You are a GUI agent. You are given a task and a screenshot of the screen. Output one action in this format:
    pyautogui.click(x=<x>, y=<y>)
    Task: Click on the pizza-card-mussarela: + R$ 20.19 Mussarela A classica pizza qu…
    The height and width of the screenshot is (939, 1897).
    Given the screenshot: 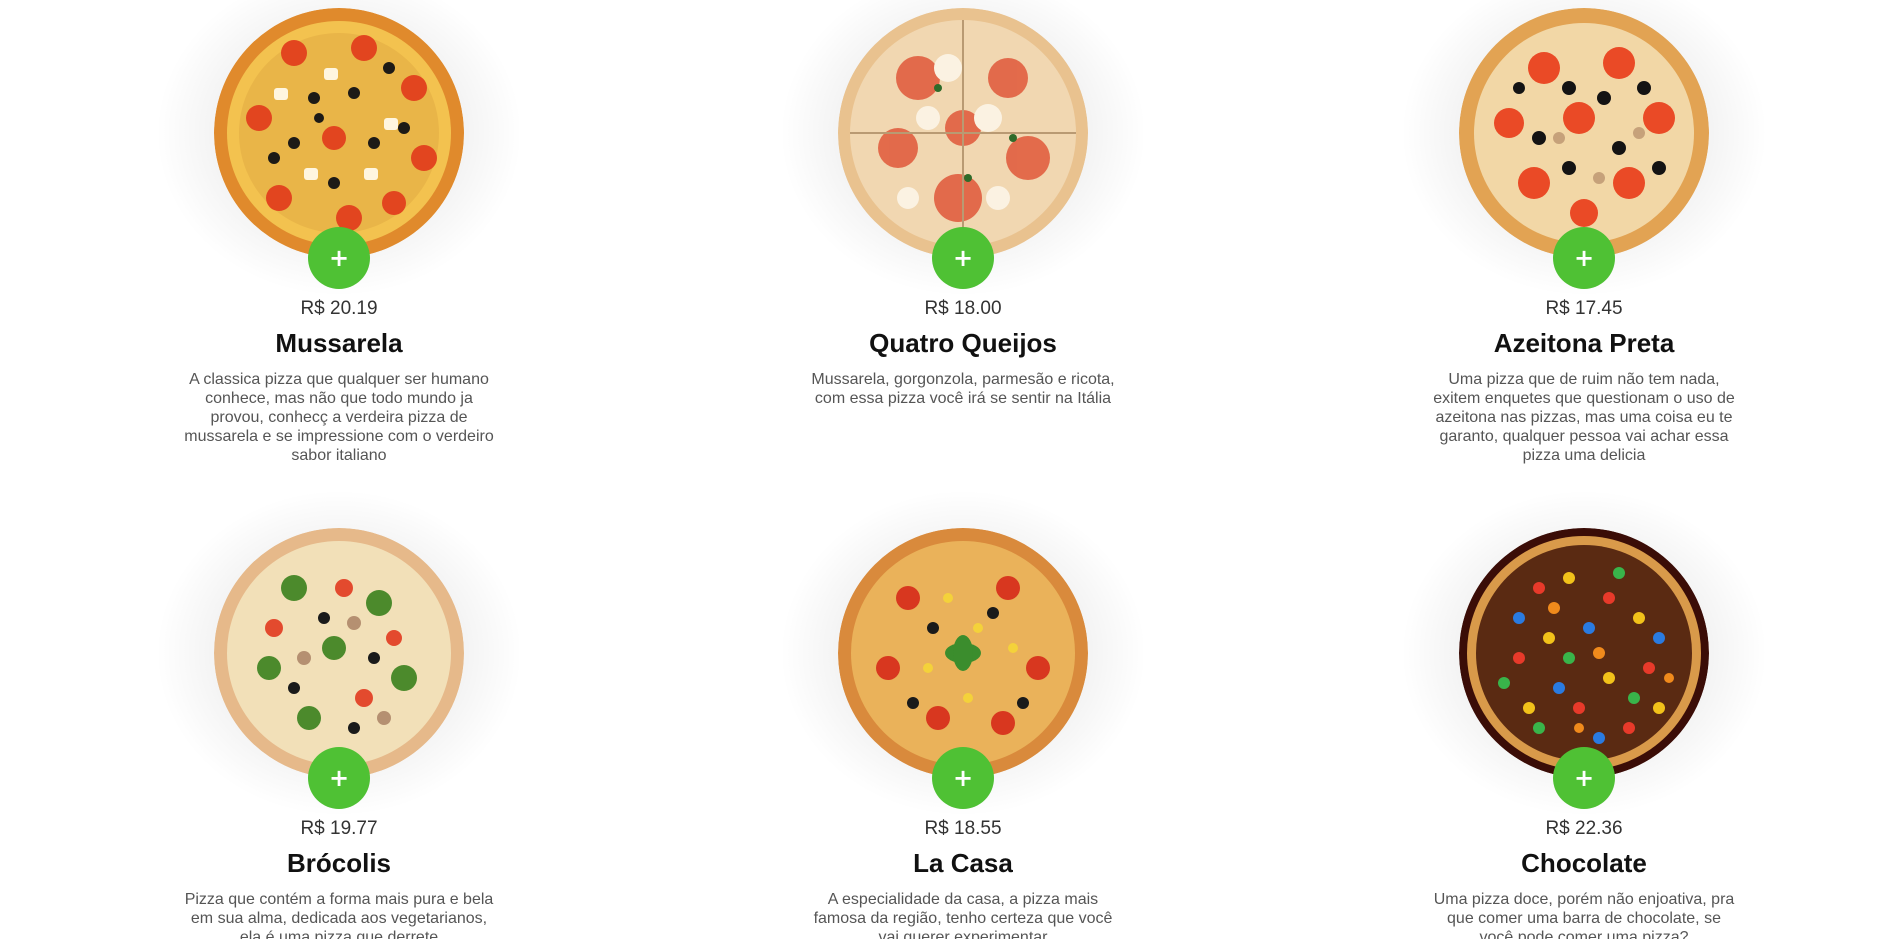 What is the action you would take?
    pyautogui.click(x=339, y=232)
    